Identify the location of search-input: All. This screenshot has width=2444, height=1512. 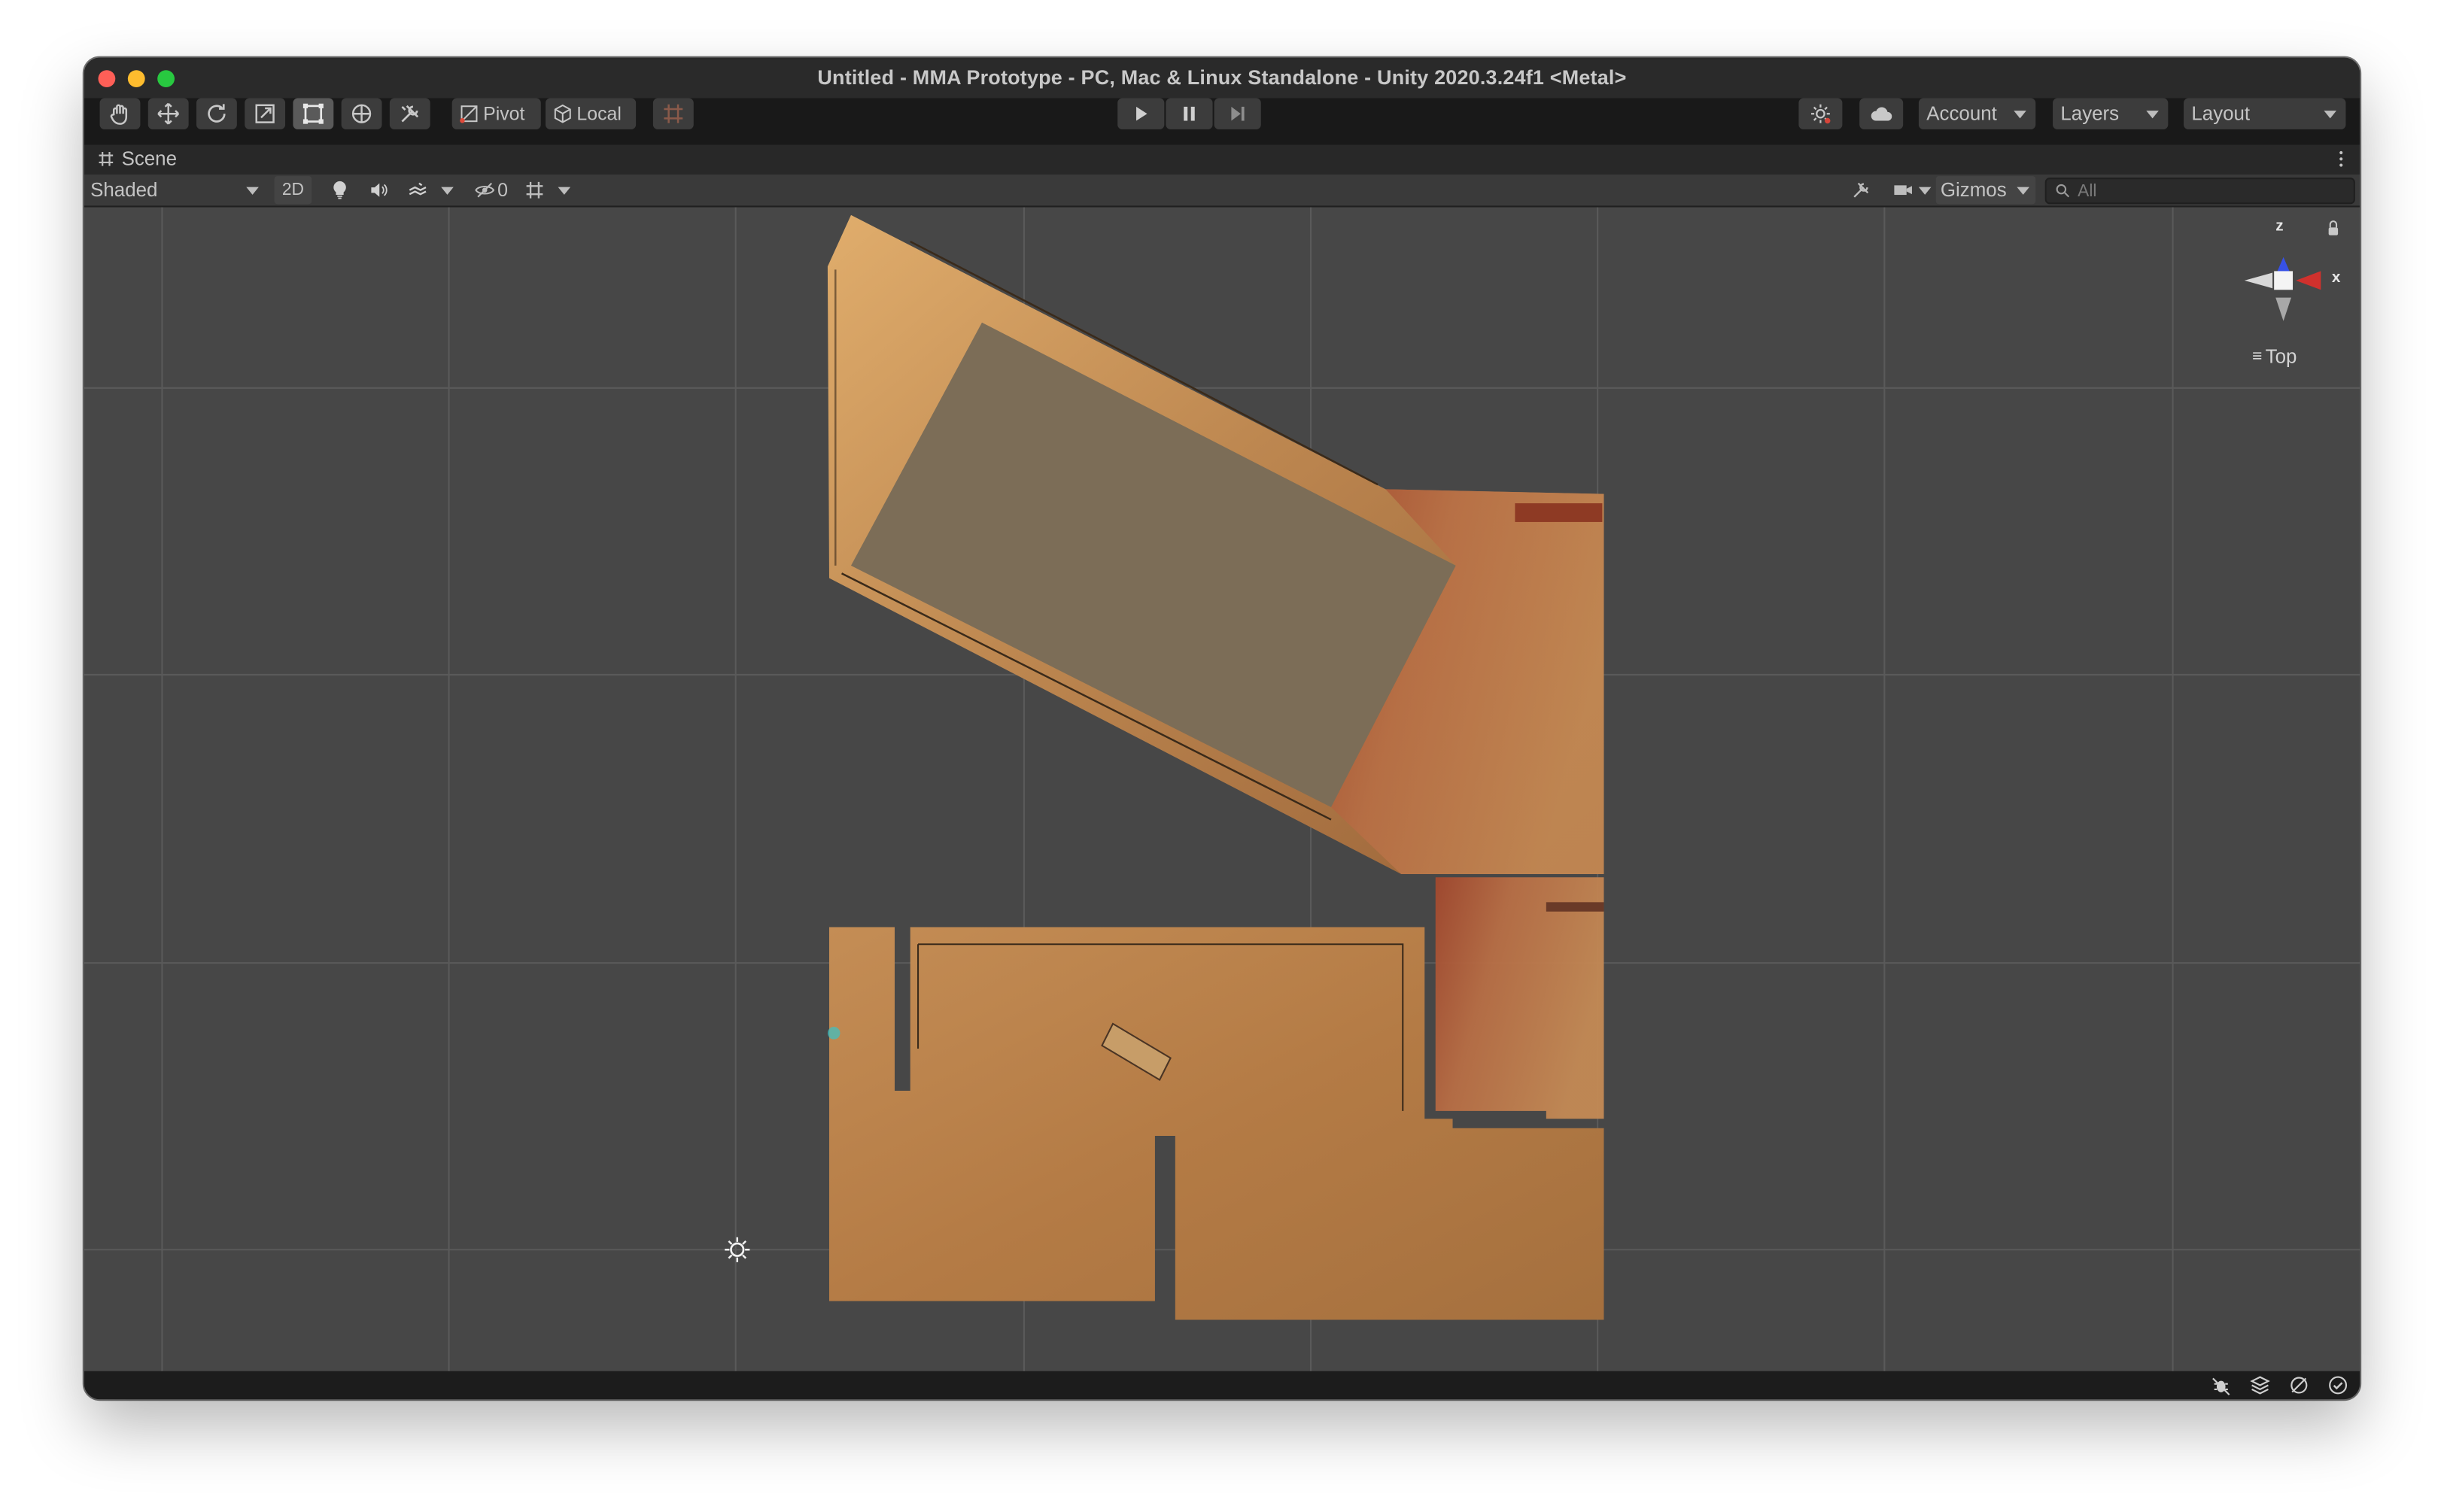
(2199, 191).